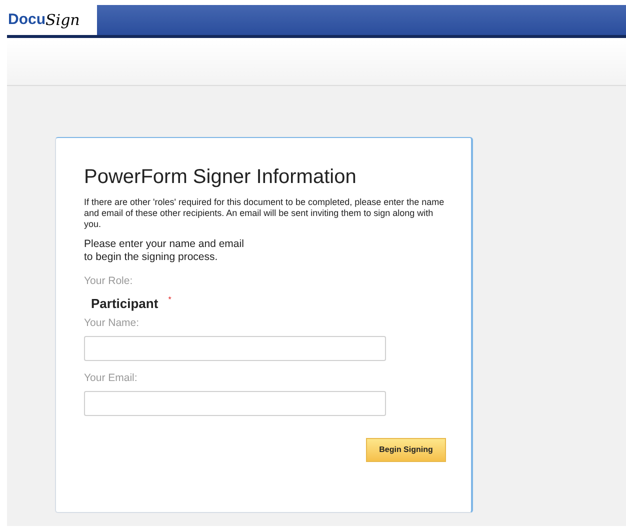 Image resolution: width=626 pixels, height=527 pixels. I want to click on role-label: Your Role:, so click(109, 281).